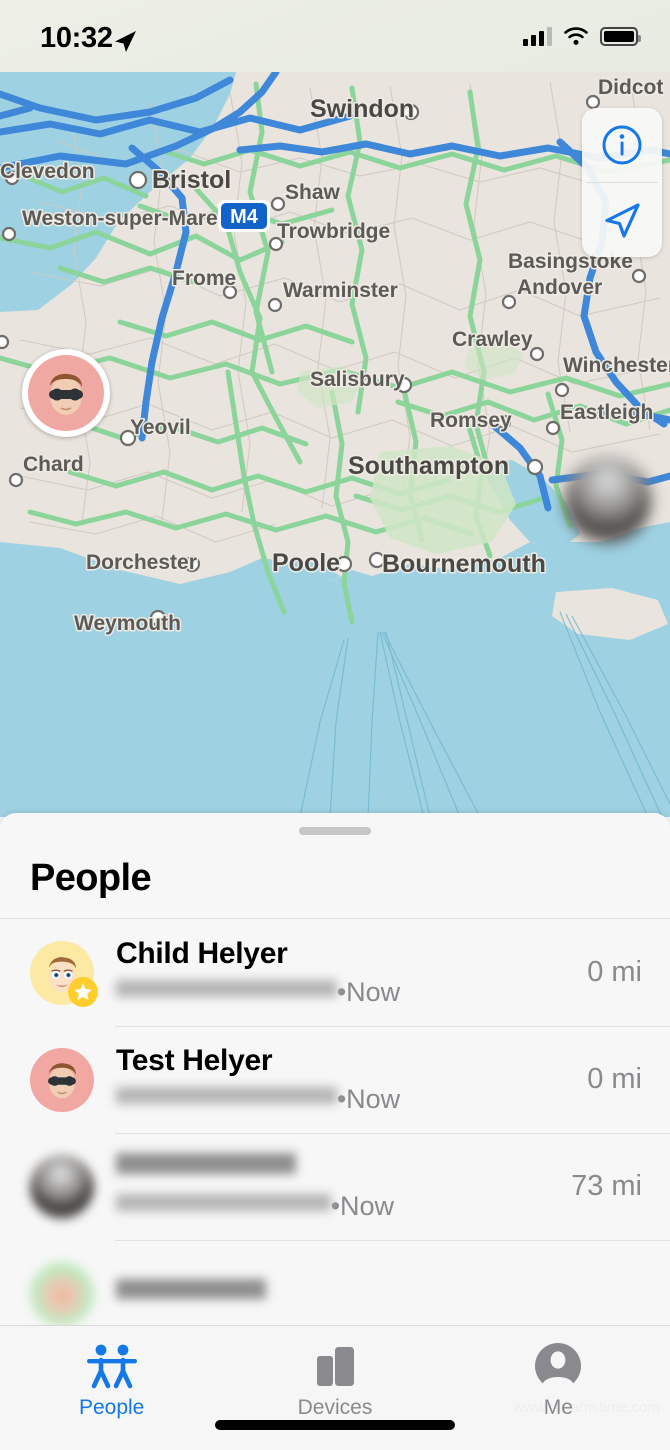 The height and width of the screenshot is (1450, 670). I want to click on tab-people-label: People, so click(111, 1407).